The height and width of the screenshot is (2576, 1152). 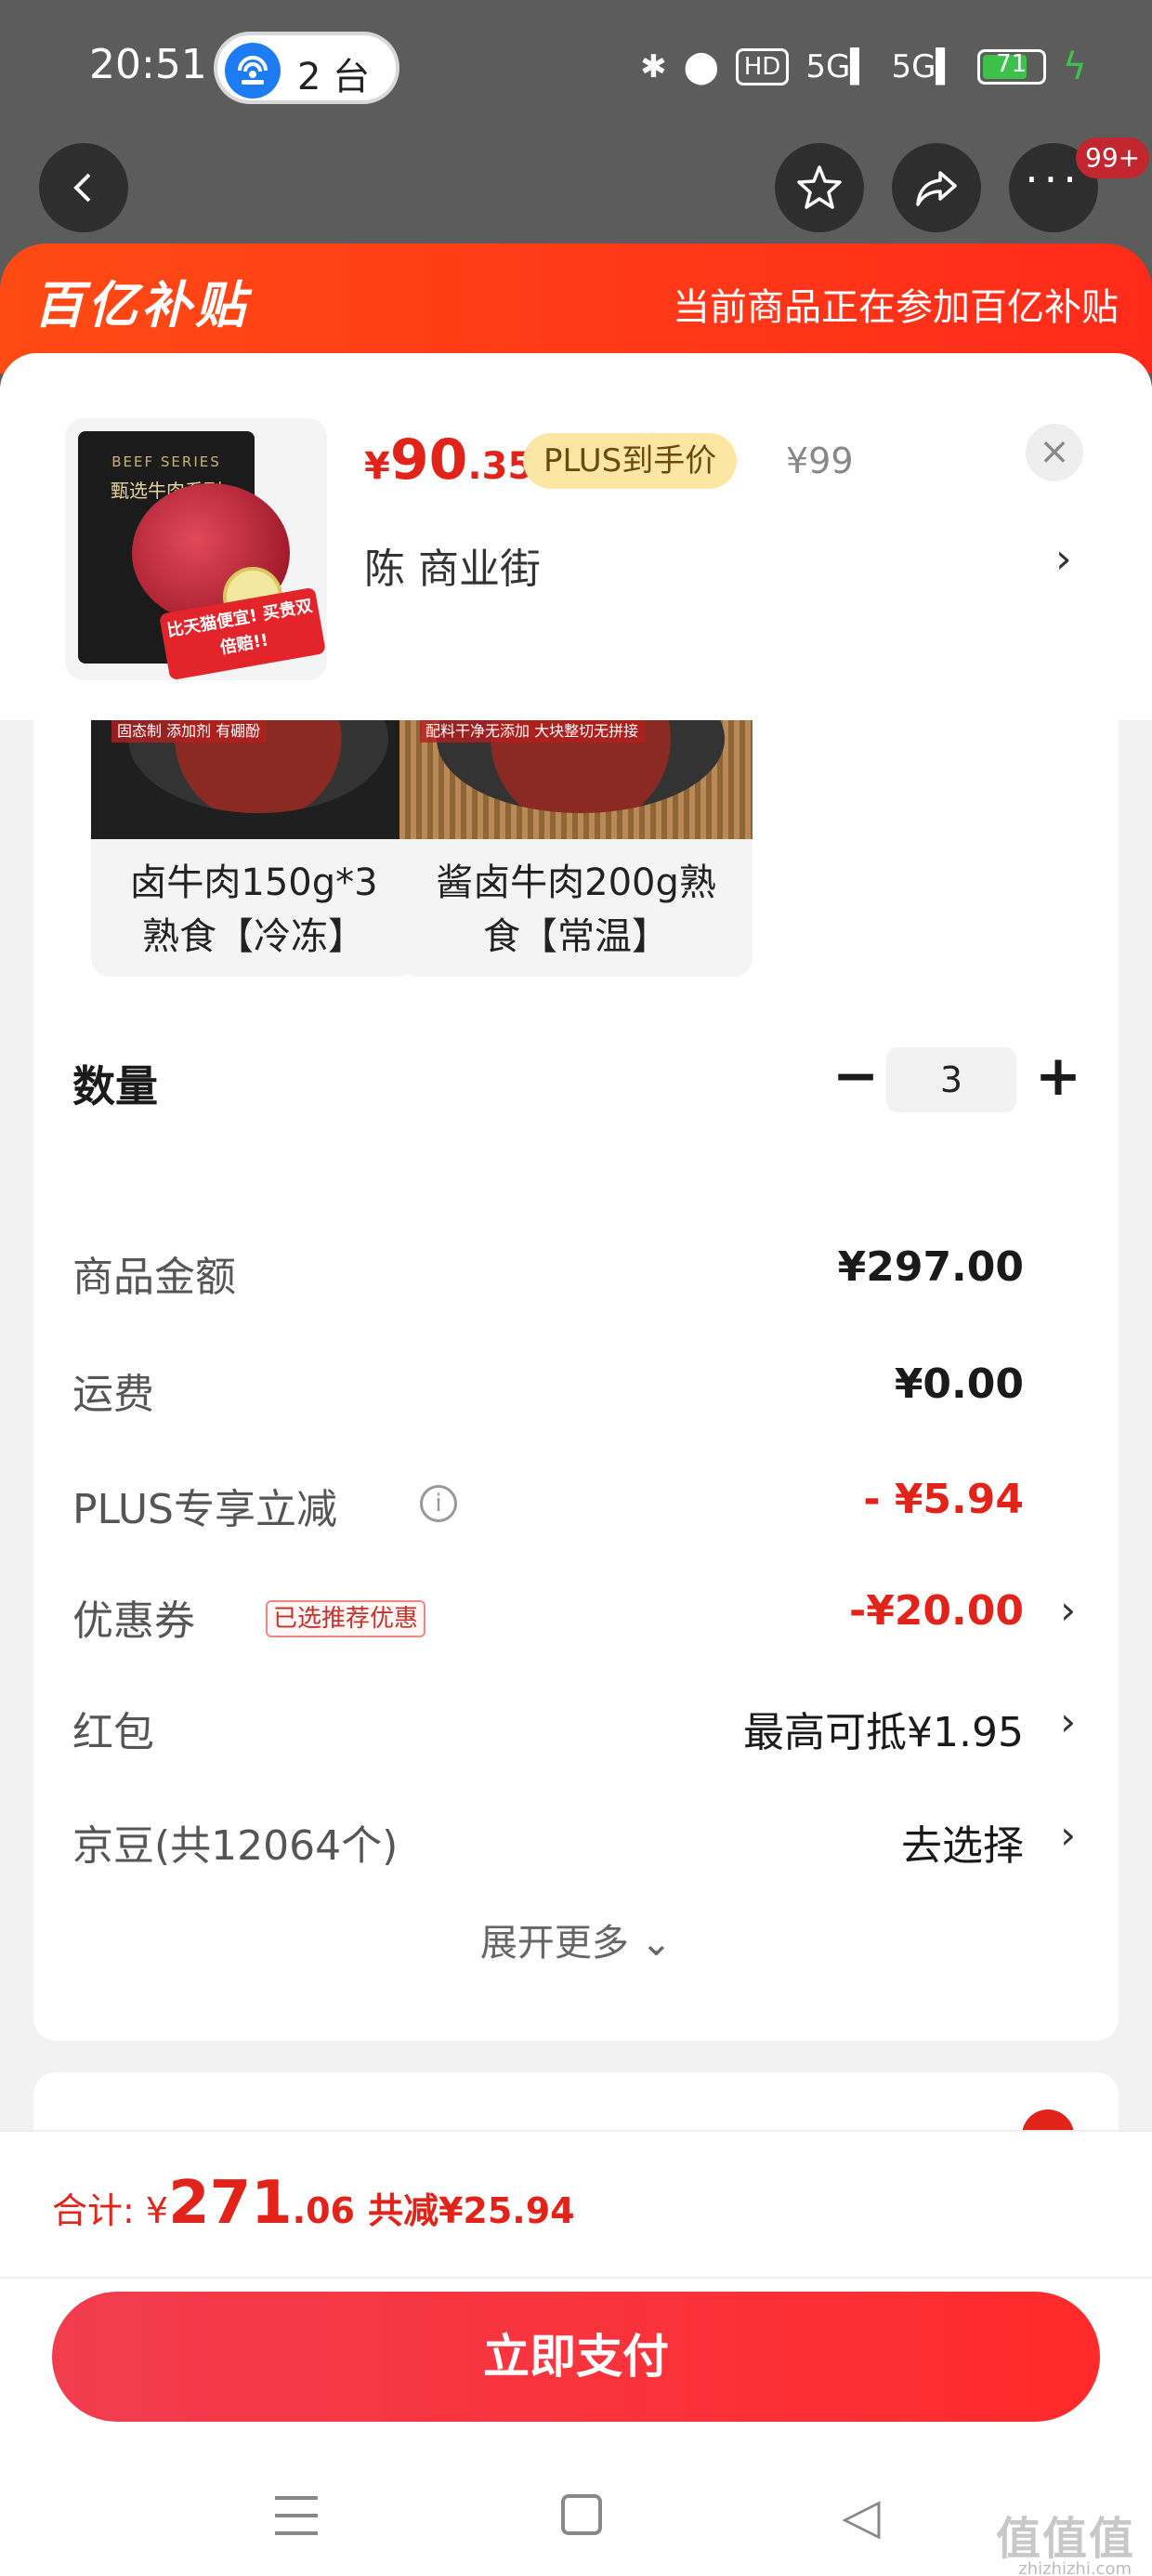 What do you see at coordinates (438, 1503) in the screenshot?
I see `info-icon: i` at bounding box center [438, 1503].